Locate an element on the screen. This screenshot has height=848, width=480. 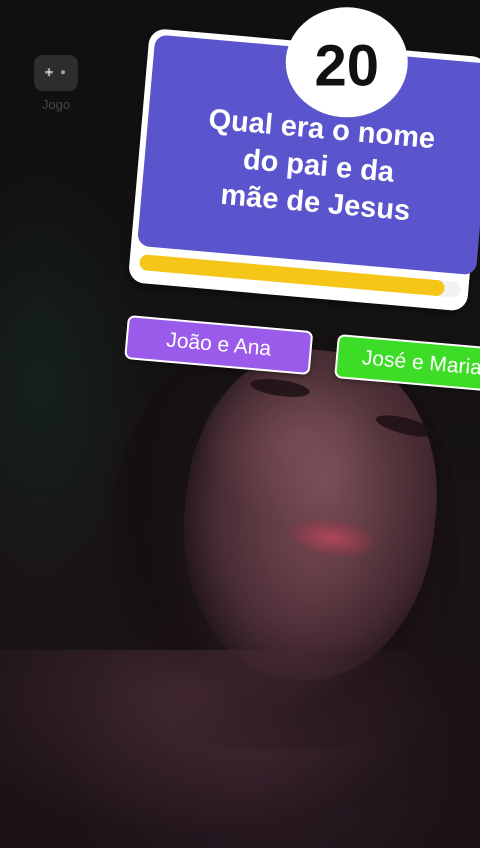
game-effect-chip: Jogo is located at coordinates (56, 86).